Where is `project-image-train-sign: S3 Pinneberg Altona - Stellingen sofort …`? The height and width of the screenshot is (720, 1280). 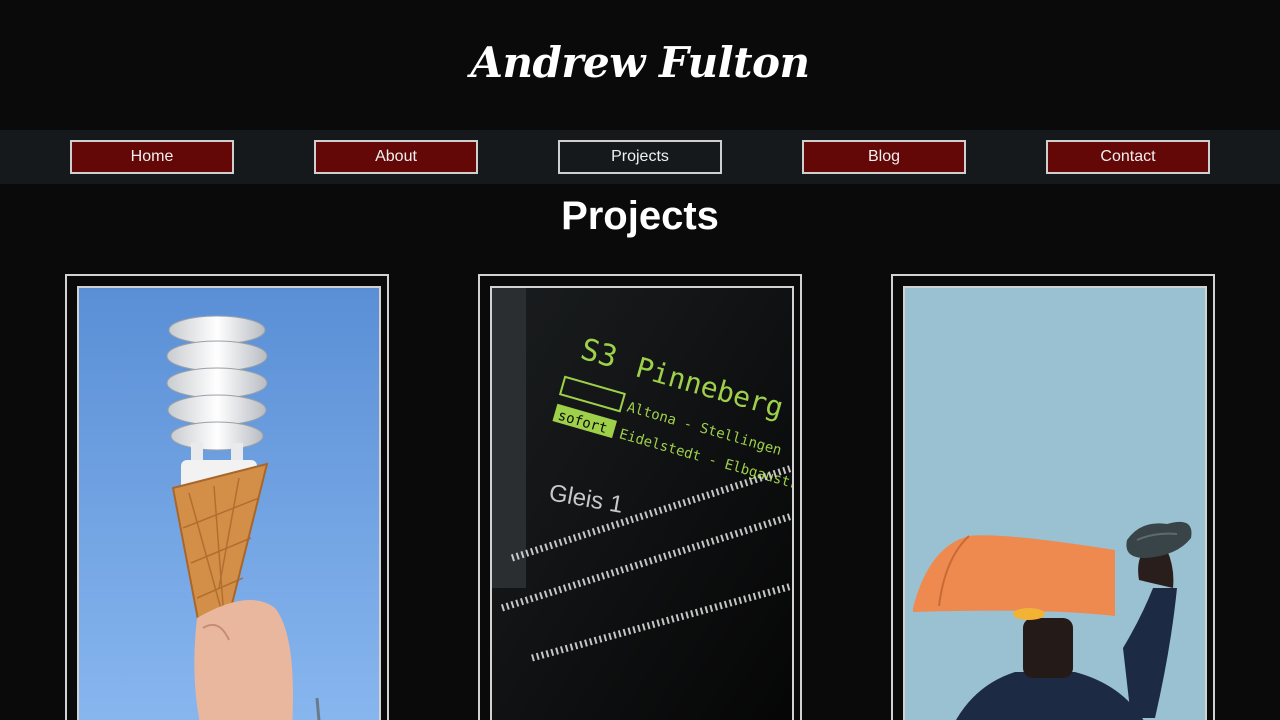 project-image-train-sign: S3 Pinneberg Altona - Stellingen sofort … is located at coordinates (642, 503).